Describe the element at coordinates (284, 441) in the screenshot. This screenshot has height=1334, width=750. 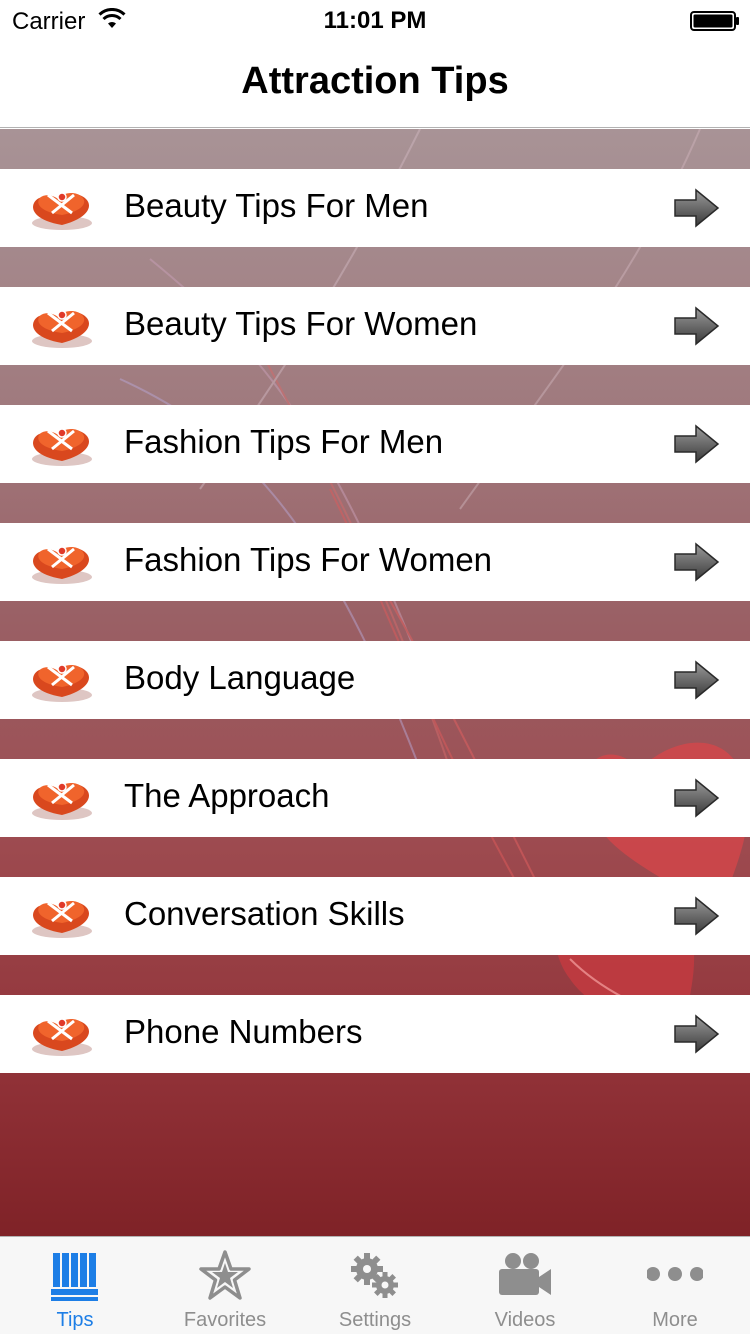
I see `list-item-label: Fashion Tips For Men` at that location.